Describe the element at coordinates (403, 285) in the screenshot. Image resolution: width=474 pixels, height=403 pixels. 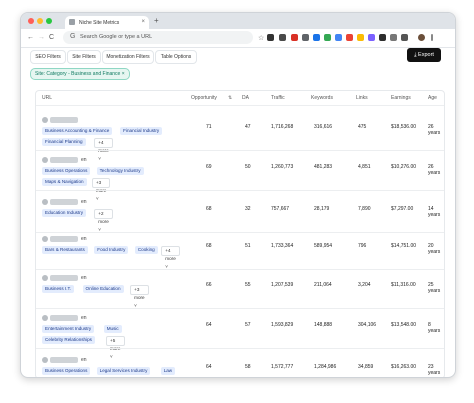
I see `earnings-value: $11,316.00` at that location.